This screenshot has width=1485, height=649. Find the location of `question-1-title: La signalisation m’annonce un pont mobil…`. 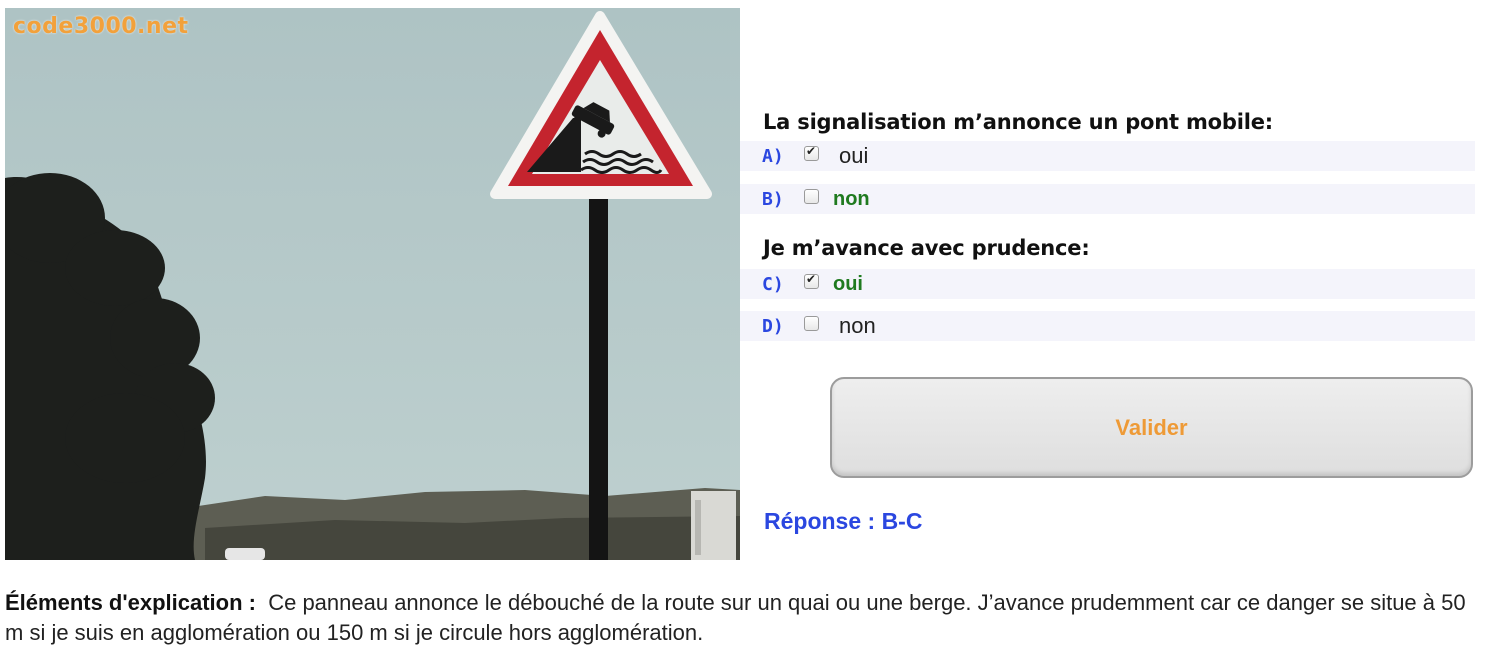

question-1-title: La signalisation m’annonce un pont mobil… is located at coordinates (1018, 122).